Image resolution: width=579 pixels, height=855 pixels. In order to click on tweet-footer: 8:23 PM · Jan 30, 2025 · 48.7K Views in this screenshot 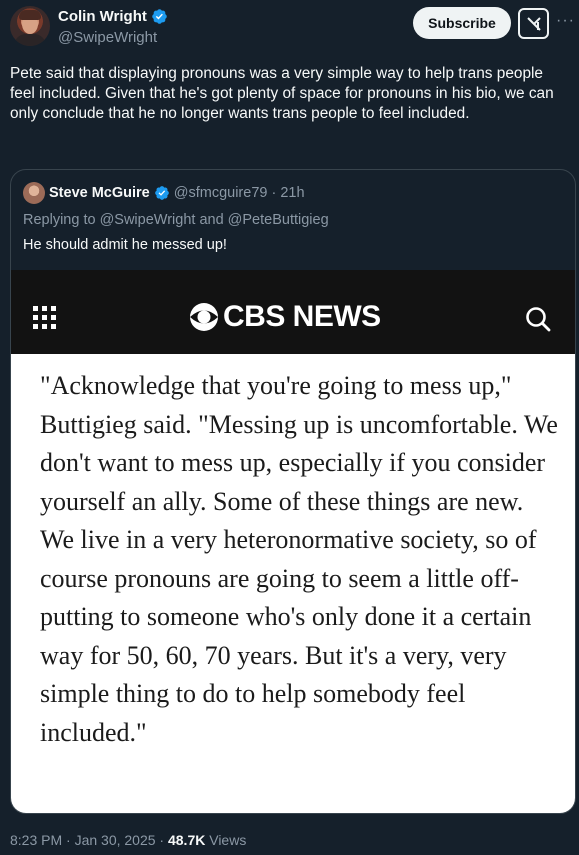, I will do `click(128, 840)`.